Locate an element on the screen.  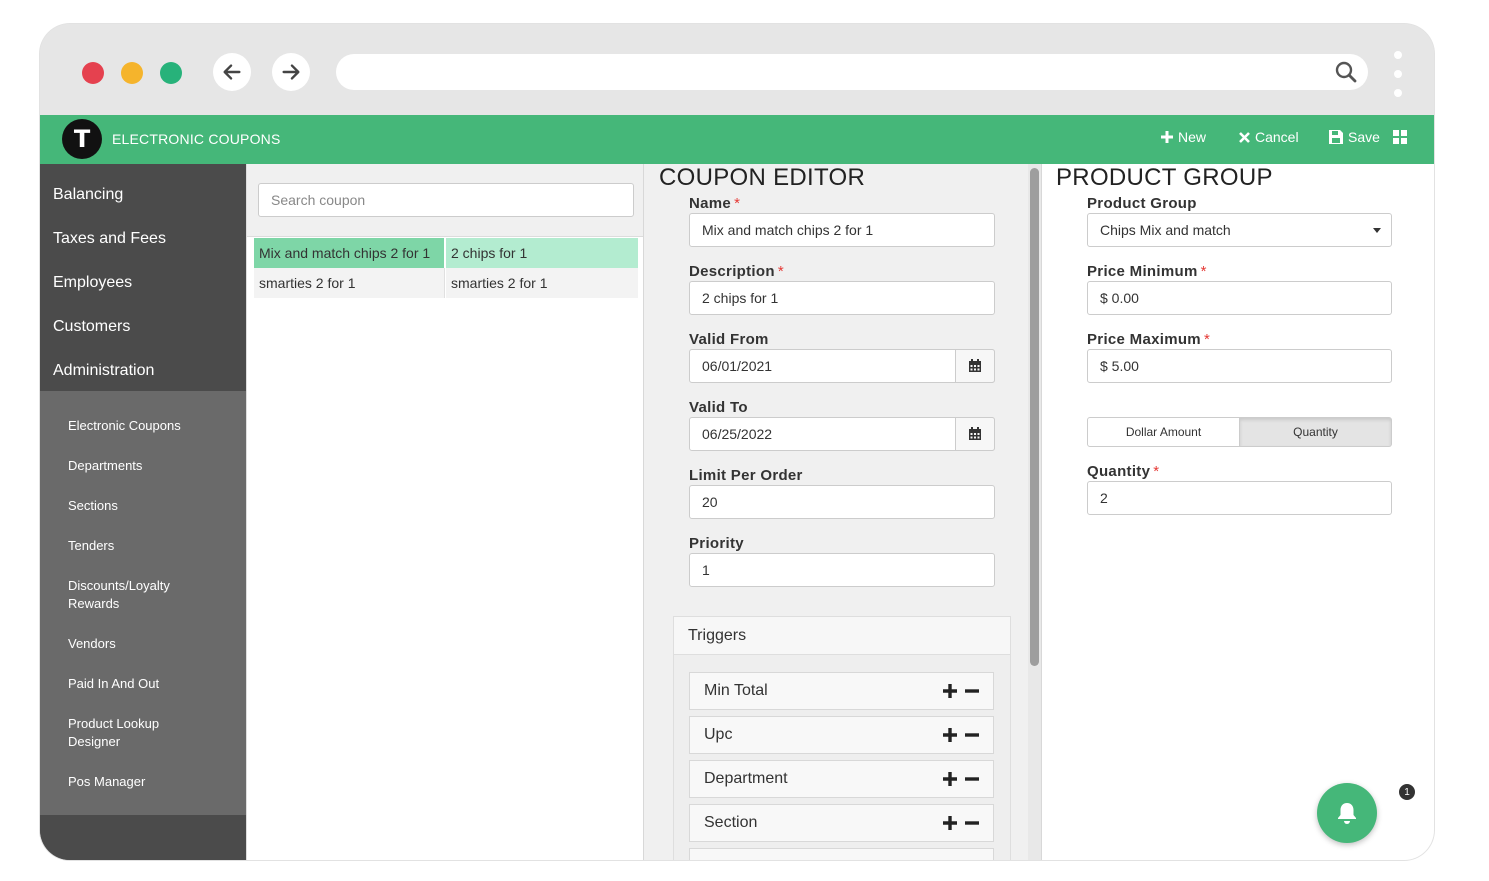
amount-type-toggle: Dollar Amount Quantity is located at coordinates (1239, 432).